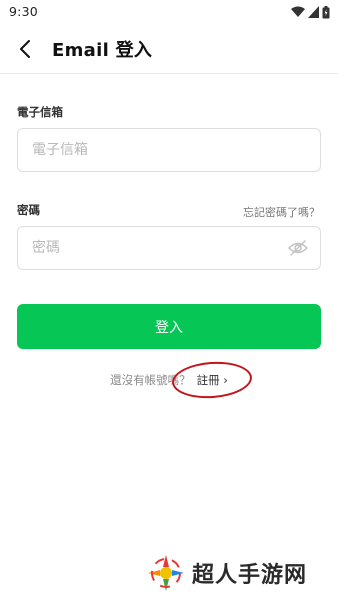 The image size is (338, 600). I want to click on annotation-circle, so click(212, 380).